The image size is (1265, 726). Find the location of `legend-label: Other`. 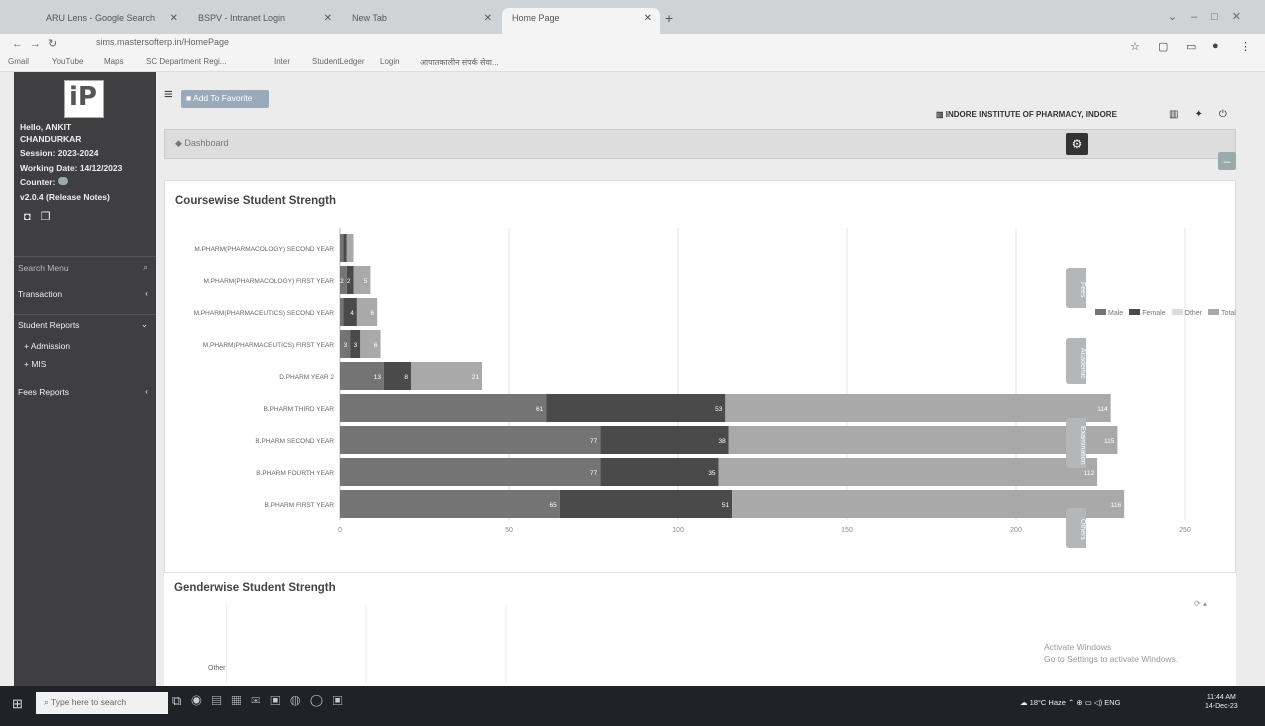

legend-label: Other is located at coordinates (1194, 313).